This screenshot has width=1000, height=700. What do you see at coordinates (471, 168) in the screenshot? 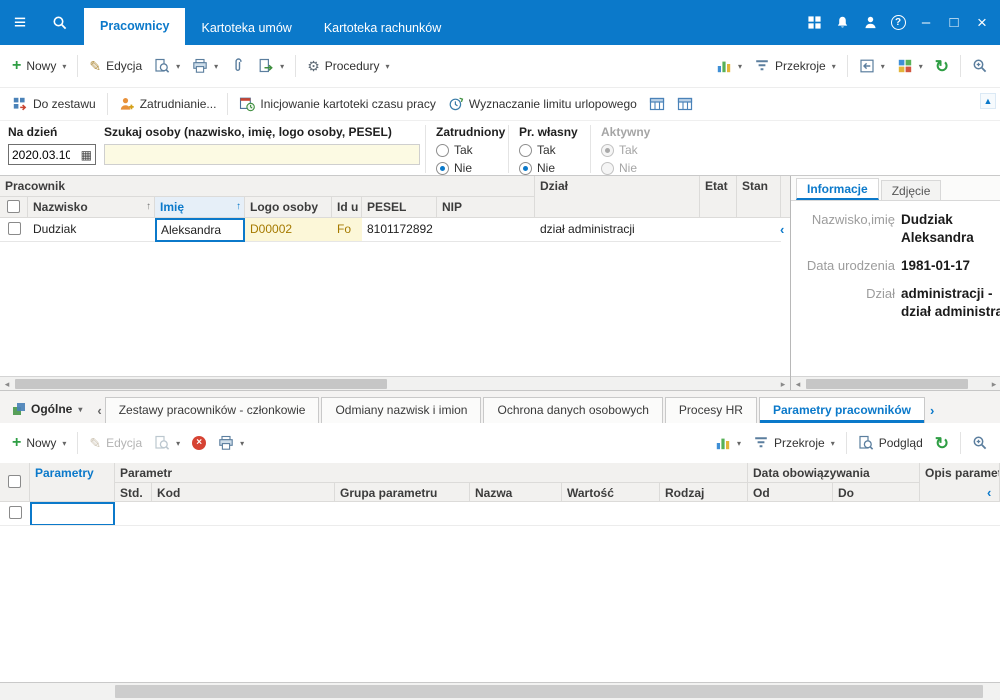
I see `zatrudniony-nie-radio: Nie` at bounding box center [471, 168].